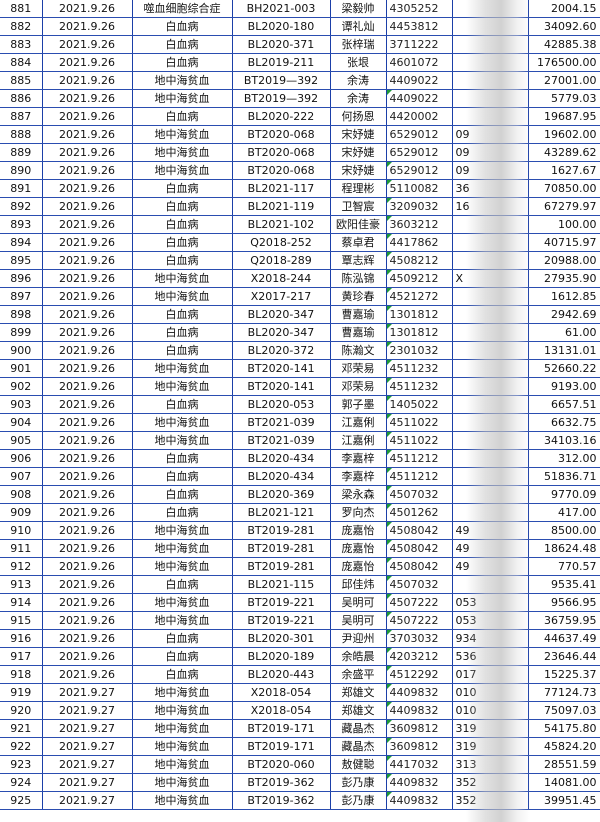 The width and height of the screenshot is (600, 822). Describe the element at coordinates (357, 296) in the screenshot. I see `patient-name-cell: 黄珍春` at that location.